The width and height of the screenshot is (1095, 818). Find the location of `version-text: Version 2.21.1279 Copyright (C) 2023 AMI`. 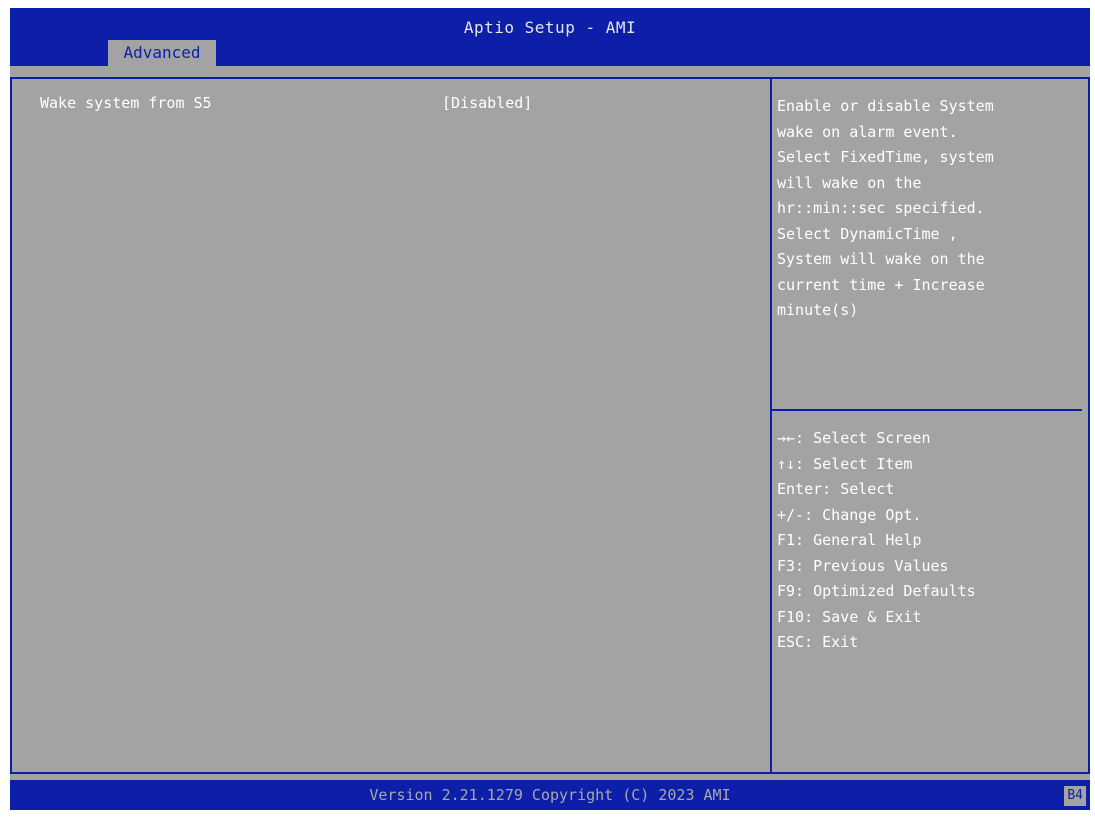

version-text: Version 2.21.1279 Copyright (C) 2023 AMI is located at coordinates (550, 795).